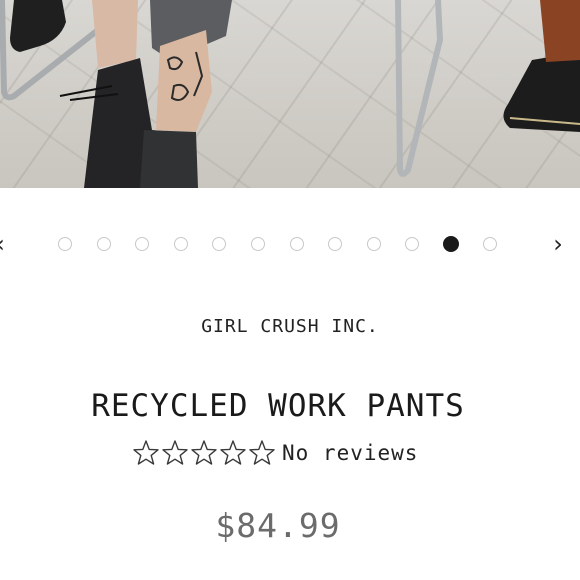 This screenshot has height=580, width=580. I want to click on rating-stars, so click(204, 453).